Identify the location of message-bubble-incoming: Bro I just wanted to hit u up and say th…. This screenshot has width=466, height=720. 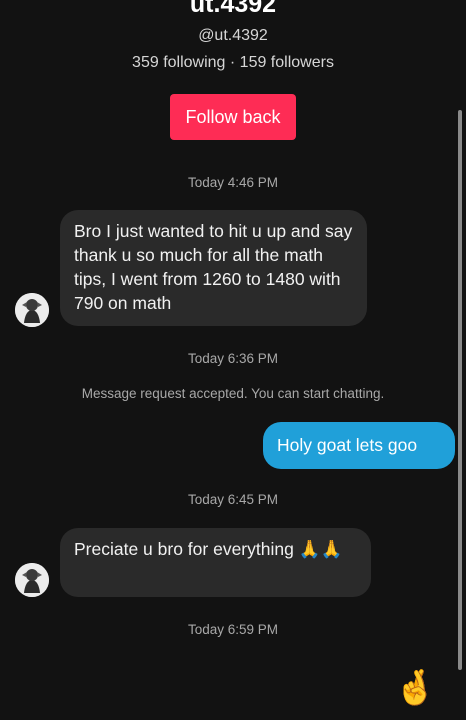
(213, 268).